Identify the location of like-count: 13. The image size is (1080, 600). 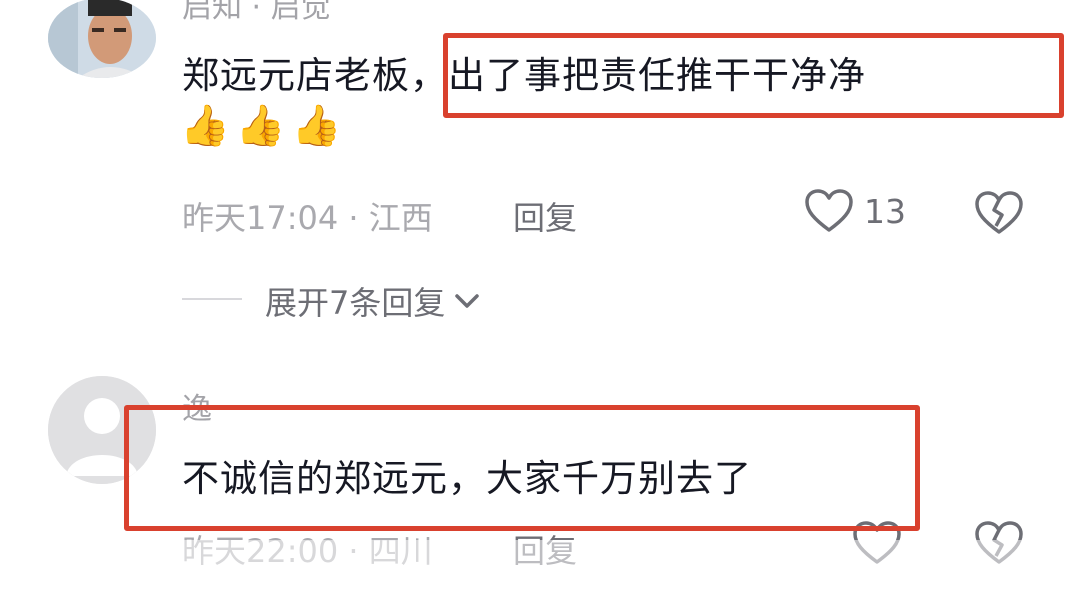
(885, 211).